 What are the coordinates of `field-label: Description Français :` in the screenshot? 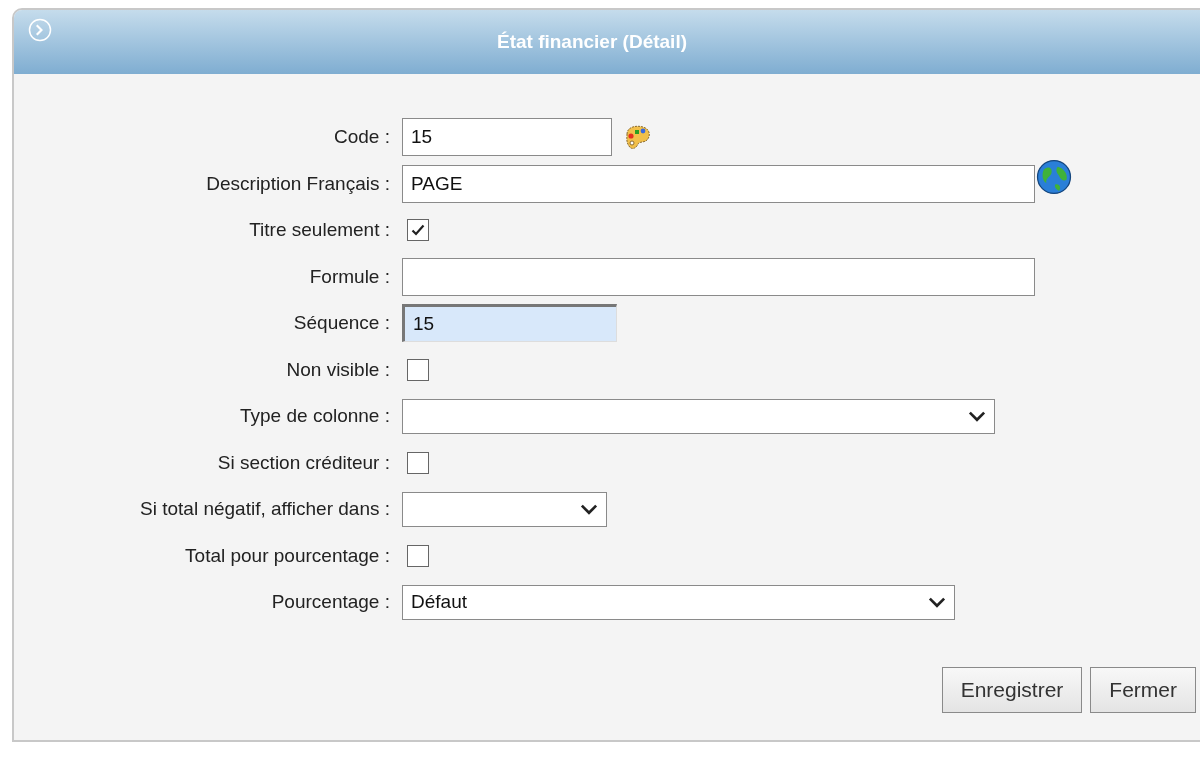 It's located at (298, 183).